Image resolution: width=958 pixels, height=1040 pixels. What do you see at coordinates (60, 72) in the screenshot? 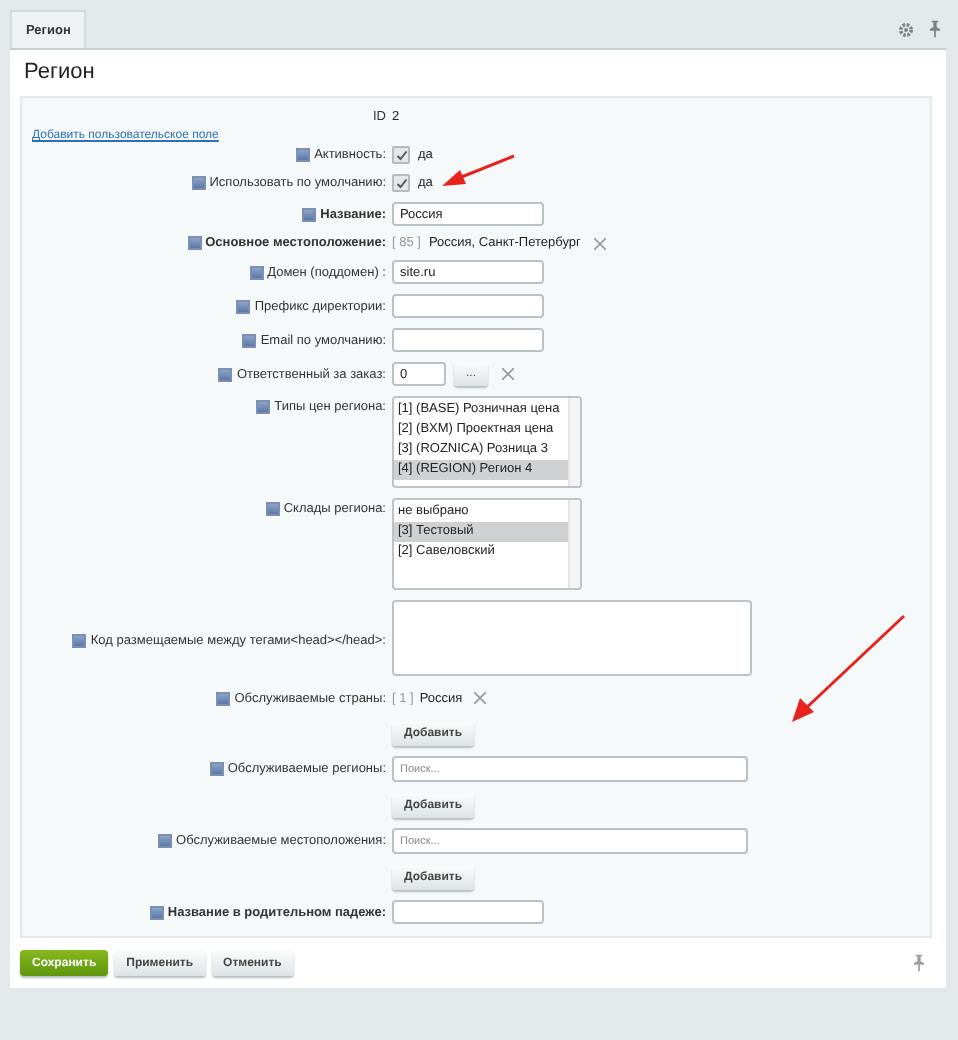
I see `page-title: Регион` at bounding box center [60, 72].